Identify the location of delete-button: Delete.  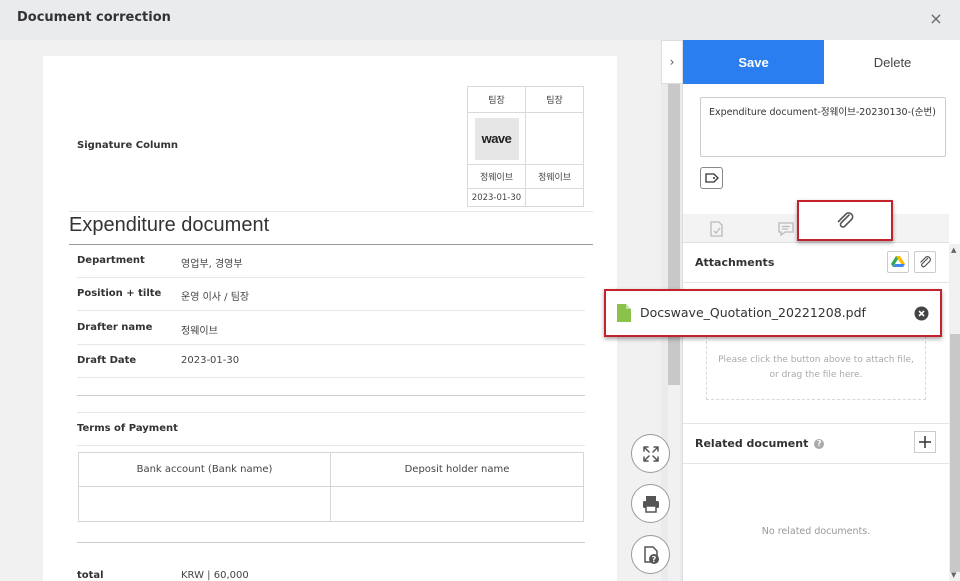
(892, 62).